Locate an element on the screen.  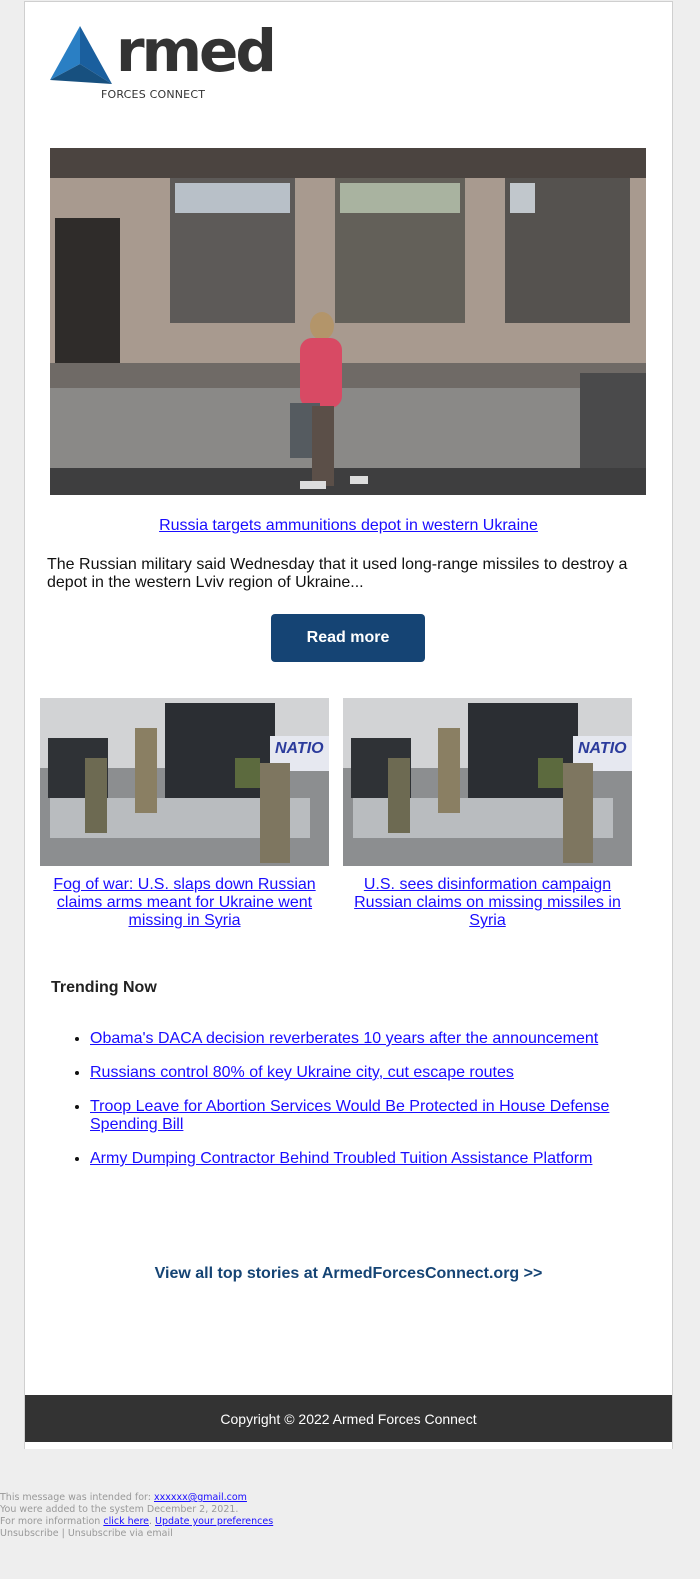
recipient-email-link: xxxxxx@gmail.com is located at coordinates (200, 1497).